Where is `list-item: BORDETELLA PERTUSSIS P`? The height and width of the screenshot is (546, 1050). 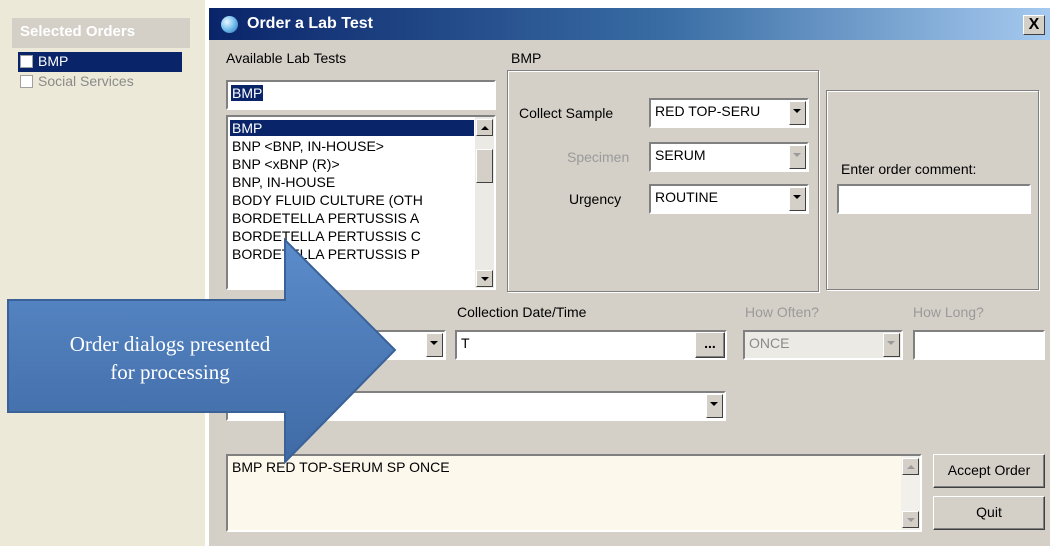 list-item: BORDETELLA PERTUSSIS P is located at coordinates (325, 254).